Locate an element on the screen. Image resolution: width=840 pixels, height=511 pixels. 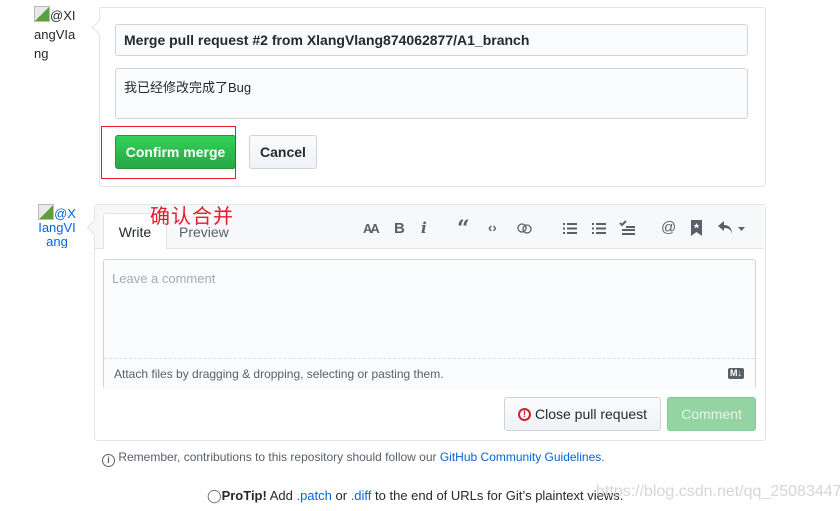
issue-closed-icon: ! is located at coordinates (524, 414).